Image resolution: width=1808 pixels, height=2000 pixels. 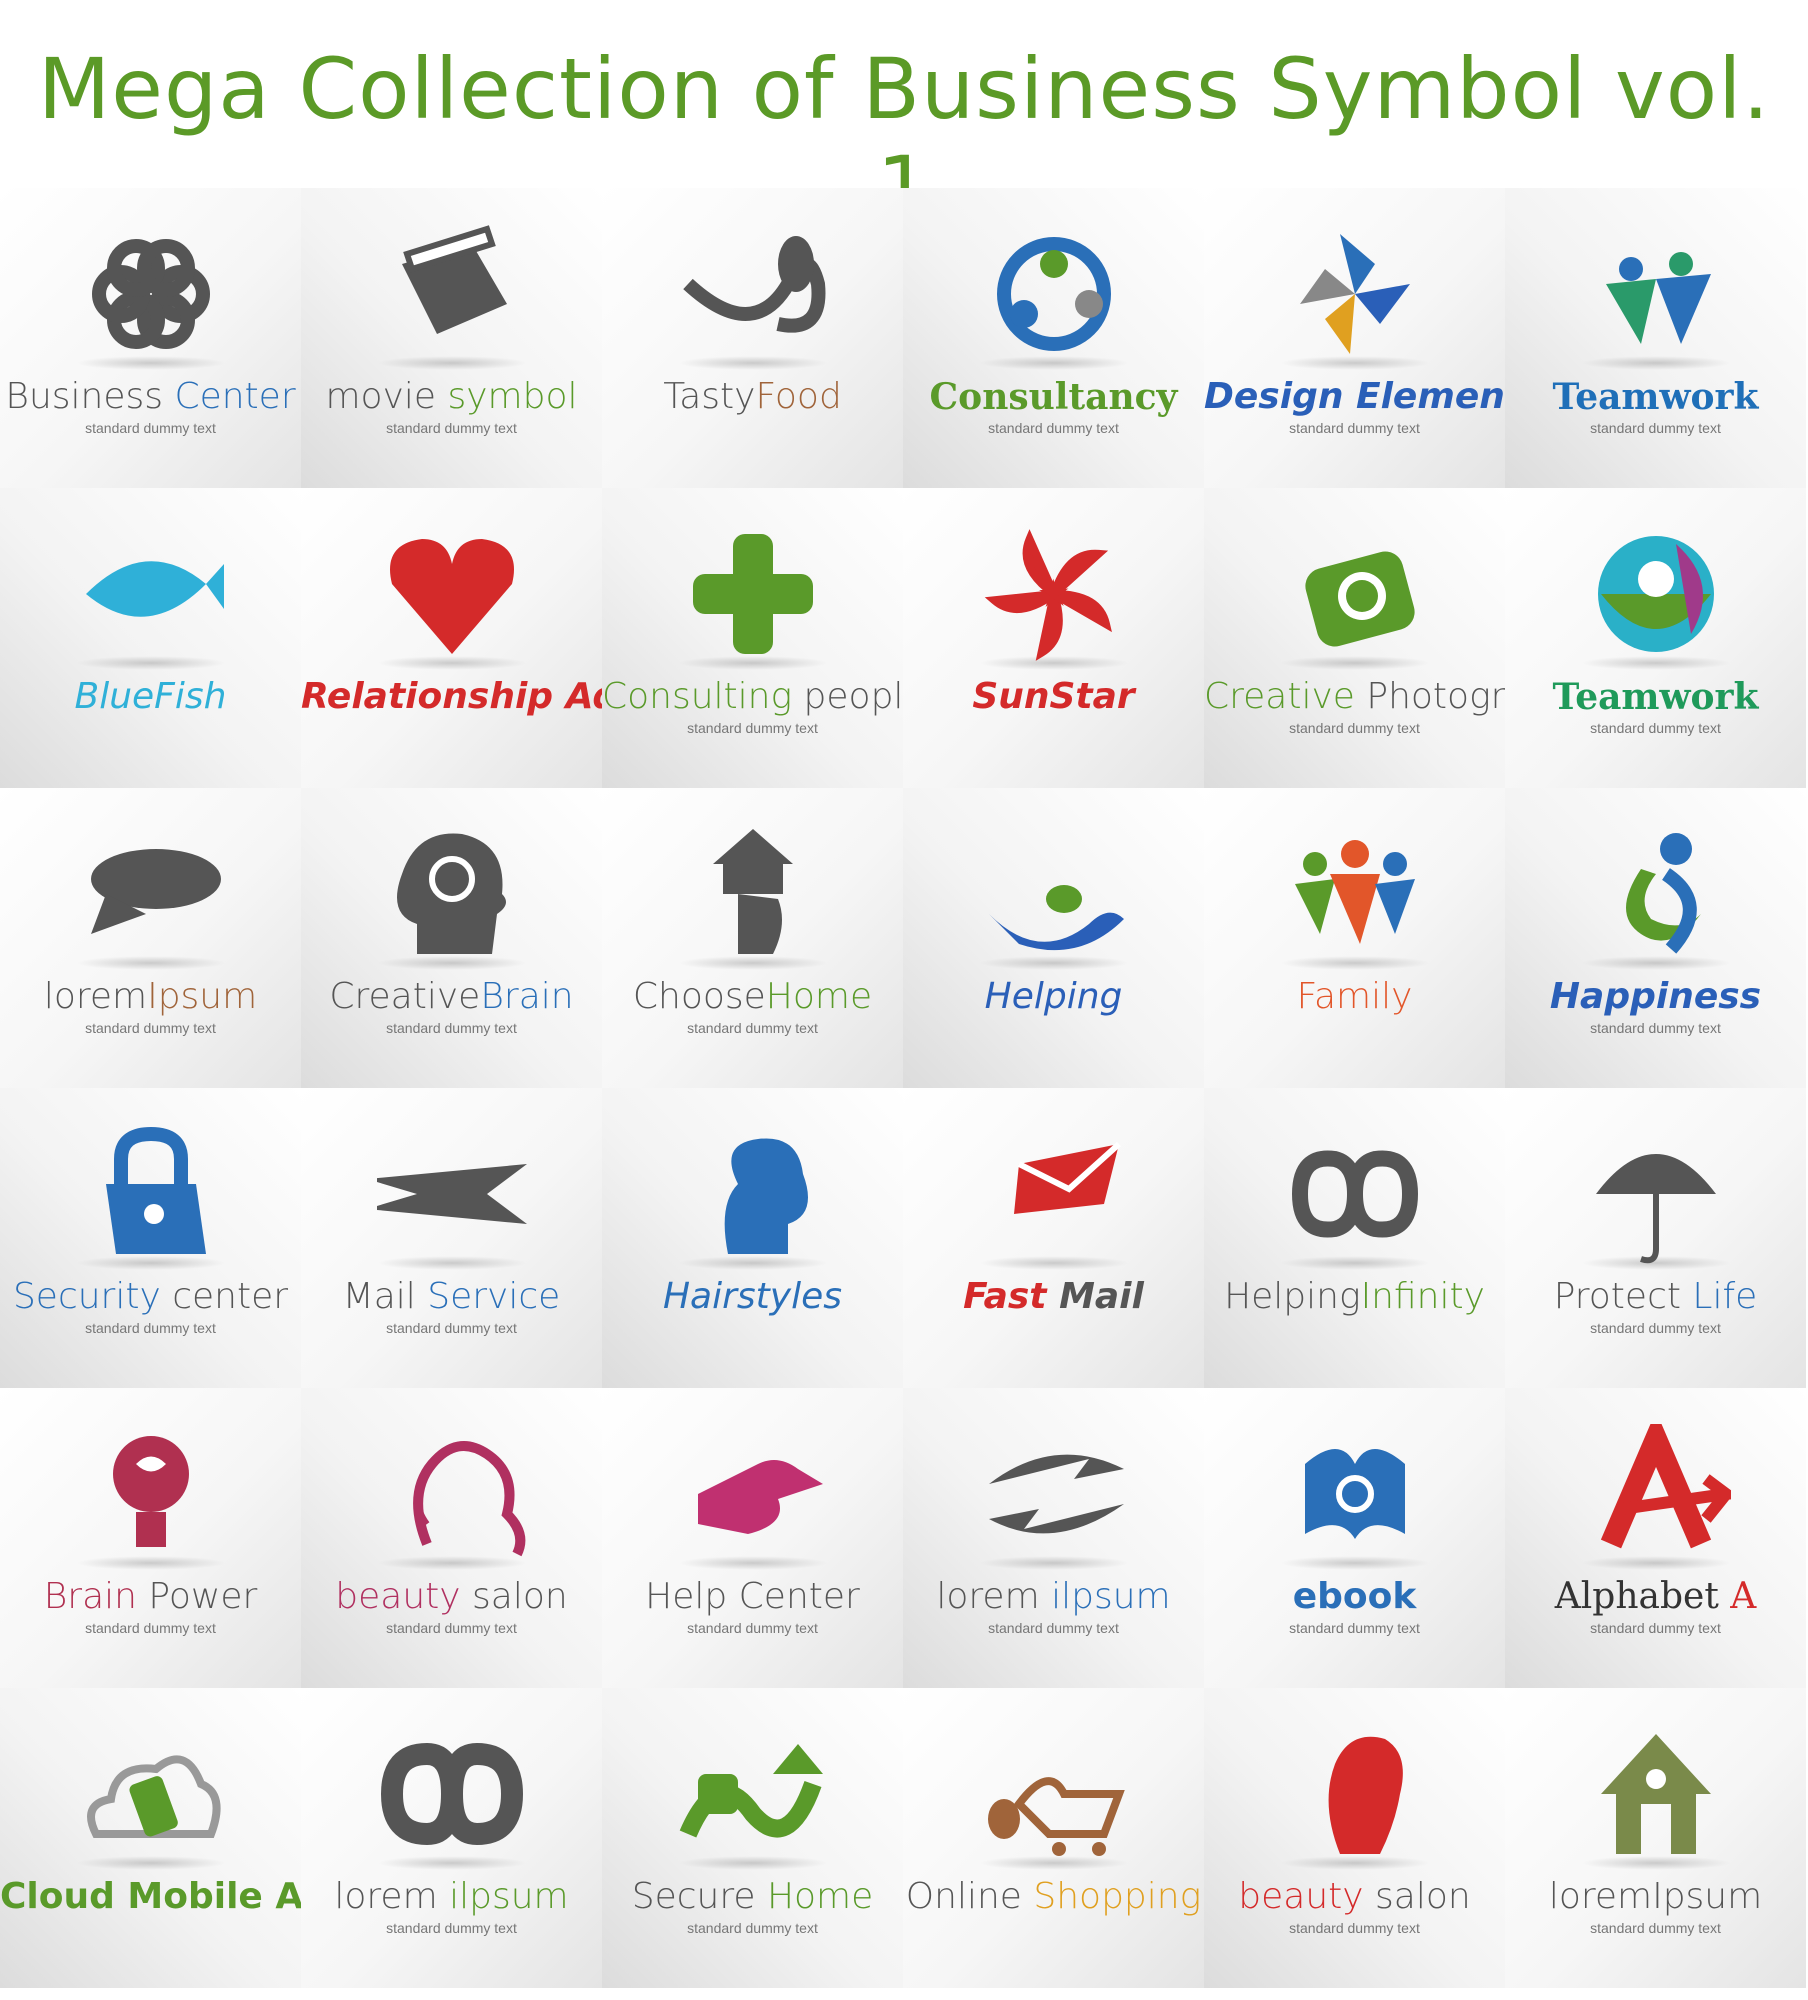 What do you see at coordinates (1600, 1896) in the screenshot?
I see `logo-name-part-a: lorem` at bounding box center [1600, 1896].